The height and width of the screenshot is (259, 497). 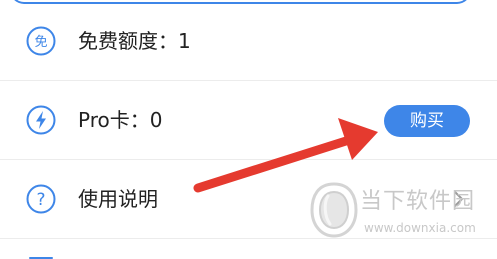 I want to click on free-badge-glyph: 免, so click(x=40, y=42).